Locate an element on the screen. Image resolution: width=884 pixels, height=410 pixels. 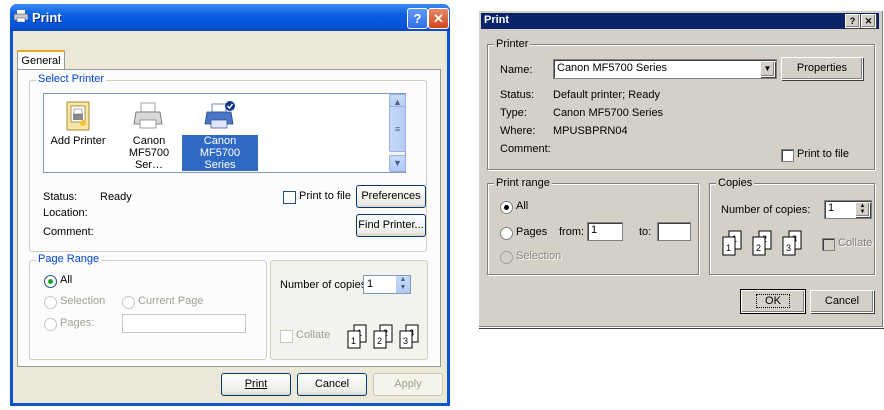
status-value: Ready is located at coordinates (116, 197).